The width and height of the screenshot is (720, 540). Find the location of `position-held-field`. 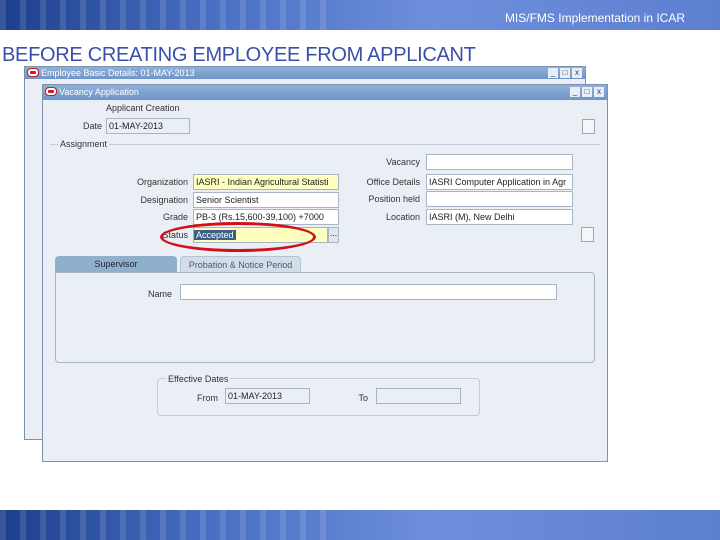

position-held-field is located at coordinates (499, 199).